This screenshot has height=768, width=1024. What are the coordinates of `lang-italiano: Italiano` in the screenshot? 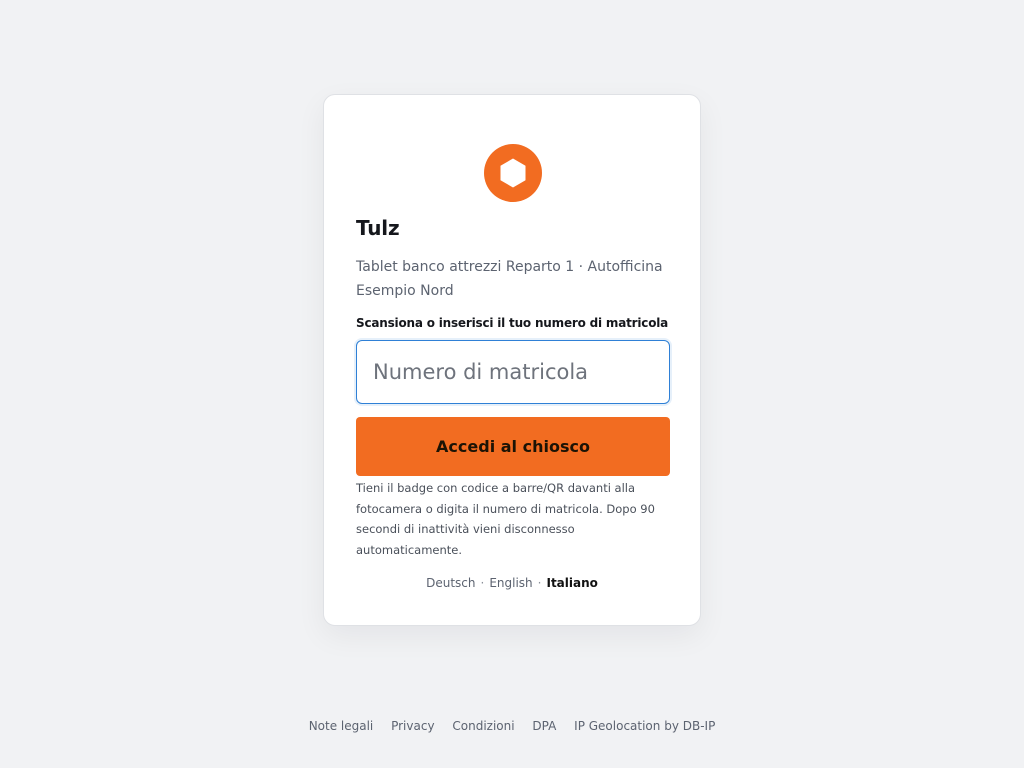 It's located at (571, 583).